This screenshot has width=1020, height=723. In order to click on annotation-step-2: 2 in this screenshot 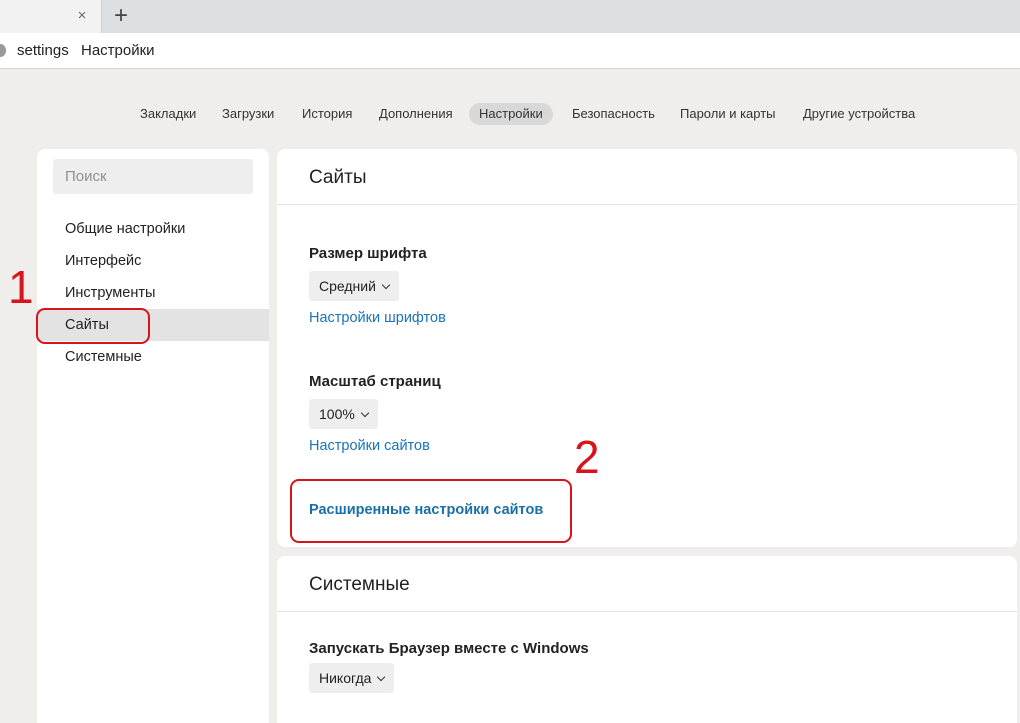, I will do `click(587, 457)`.